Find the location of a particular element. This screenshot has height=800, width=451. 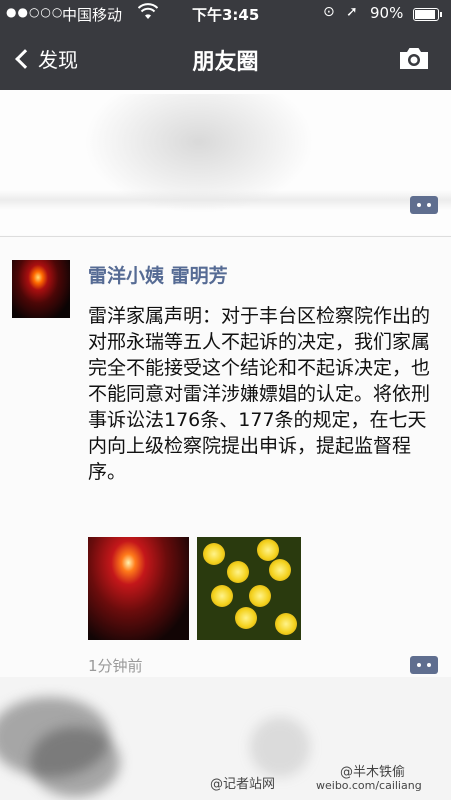

post-photo-chrysanthemums is located at coordinates (249, 588).